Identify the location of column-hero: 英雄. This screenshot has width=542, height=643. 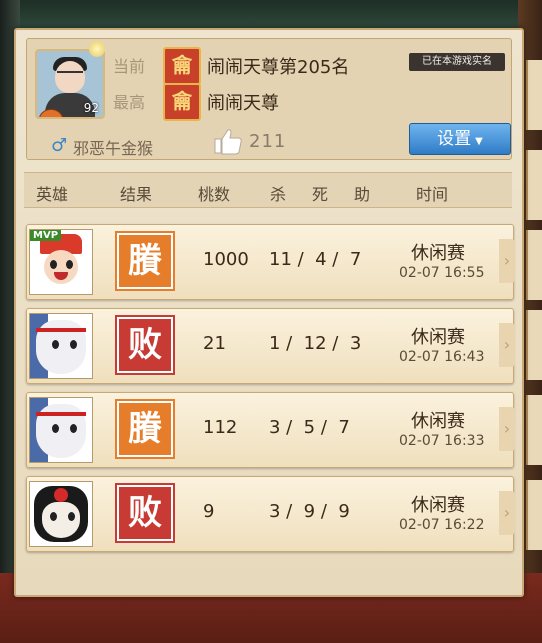
(52, 194).